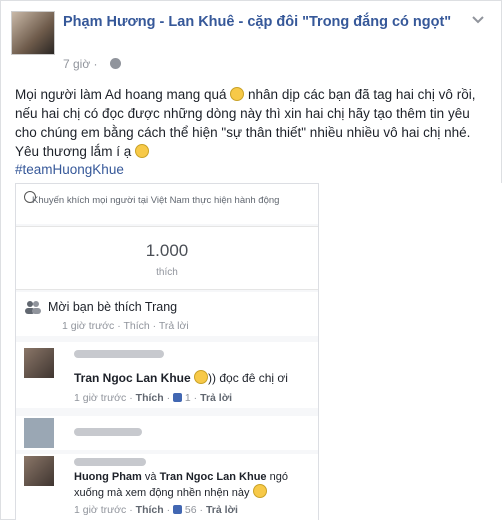 This screenshot has height=520, width=502. What do you see at coordinates (162, 493) in the screenshot?
I see `comment-line2: xuống mà xem động nhền nhện này` at bounding box center [162, 493].